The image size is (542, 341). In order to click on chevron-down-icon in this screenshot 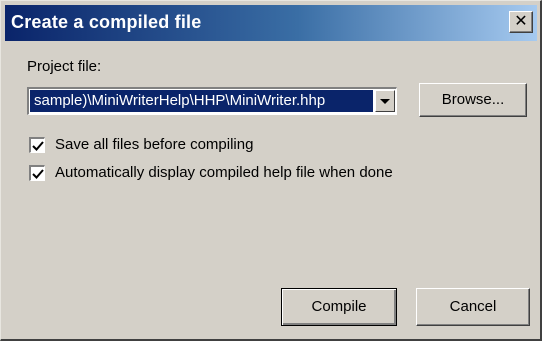, I will do `click(385, 101)`.